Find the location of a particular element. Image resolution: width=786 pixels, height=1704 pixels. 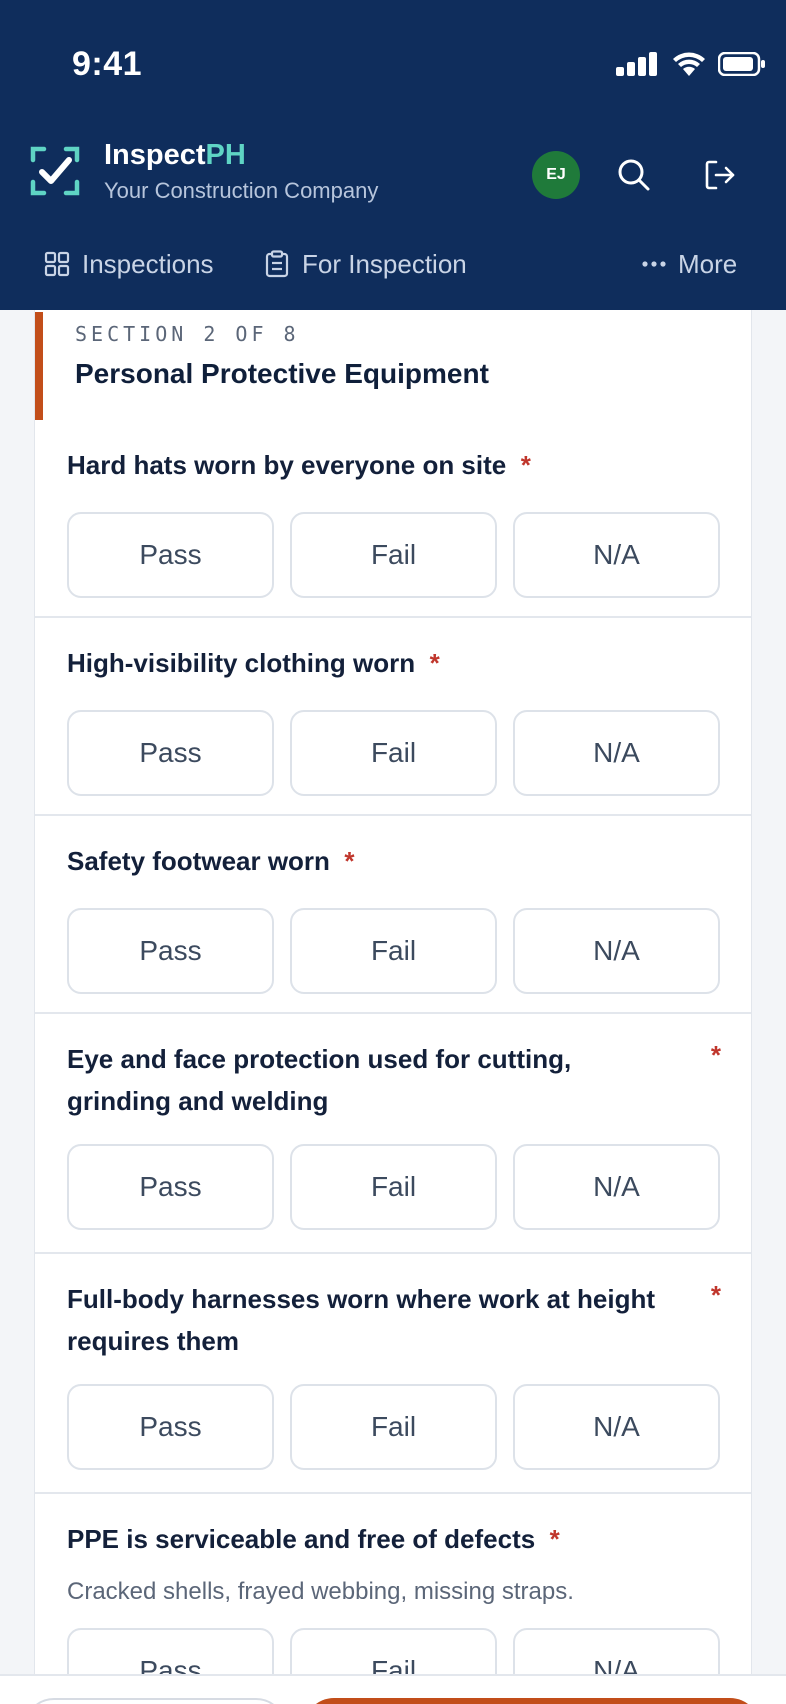

checklist-item: Safety footwear worn * Pass Fail N/A is located at coordinates (393, 915).